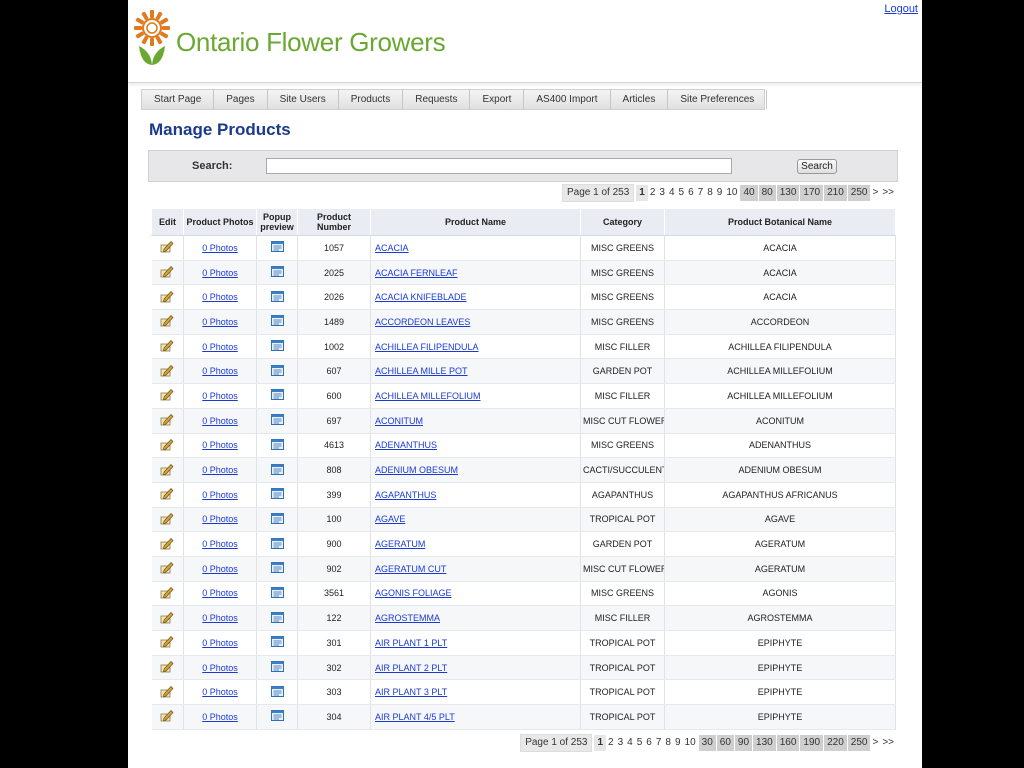 The width and height of the screenshot is (1024, 768). I want to click on product-name-link: AGAVE, so click(390, 519).